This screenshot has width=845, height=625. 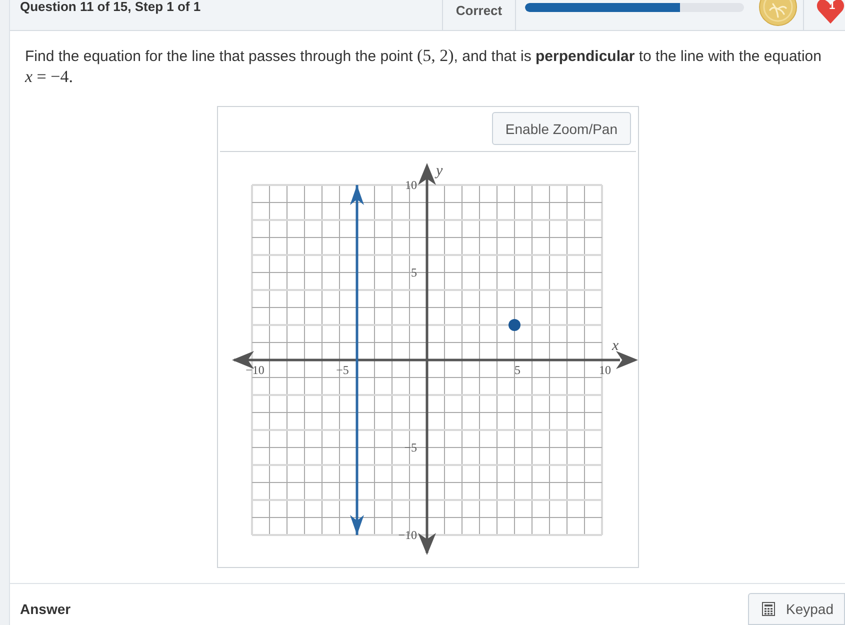 What do you see at coordinates (410, 185) in the screenshot?
I see `y-tick-label: 10` at bounding box center [410, 185].